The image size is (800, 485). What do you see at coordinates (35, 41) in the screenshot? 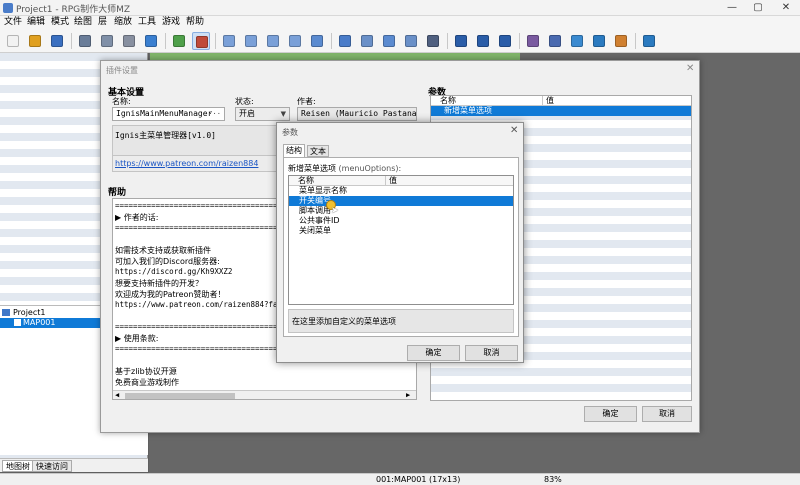
I see `open-project-icon` at bounding box center [35, 41].